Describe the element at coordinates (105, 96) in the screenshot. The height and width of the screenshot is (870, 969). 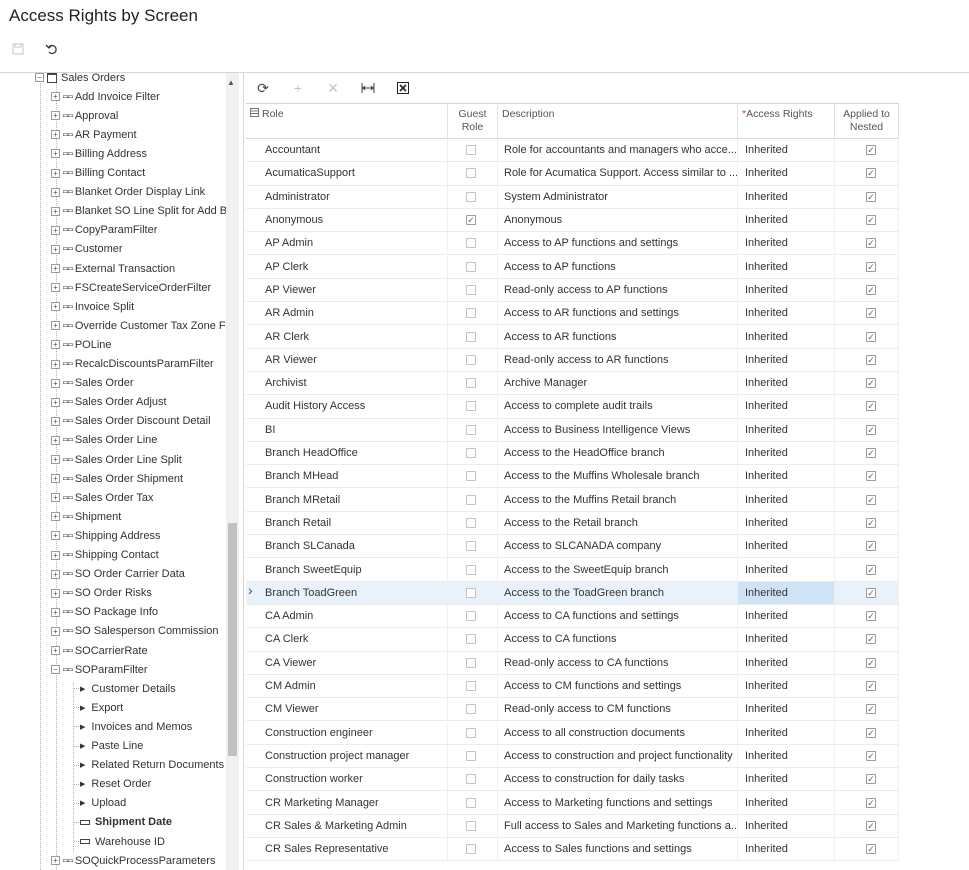
I see `tree-node: + ▭▭ Add Invoice Filter` at that location.